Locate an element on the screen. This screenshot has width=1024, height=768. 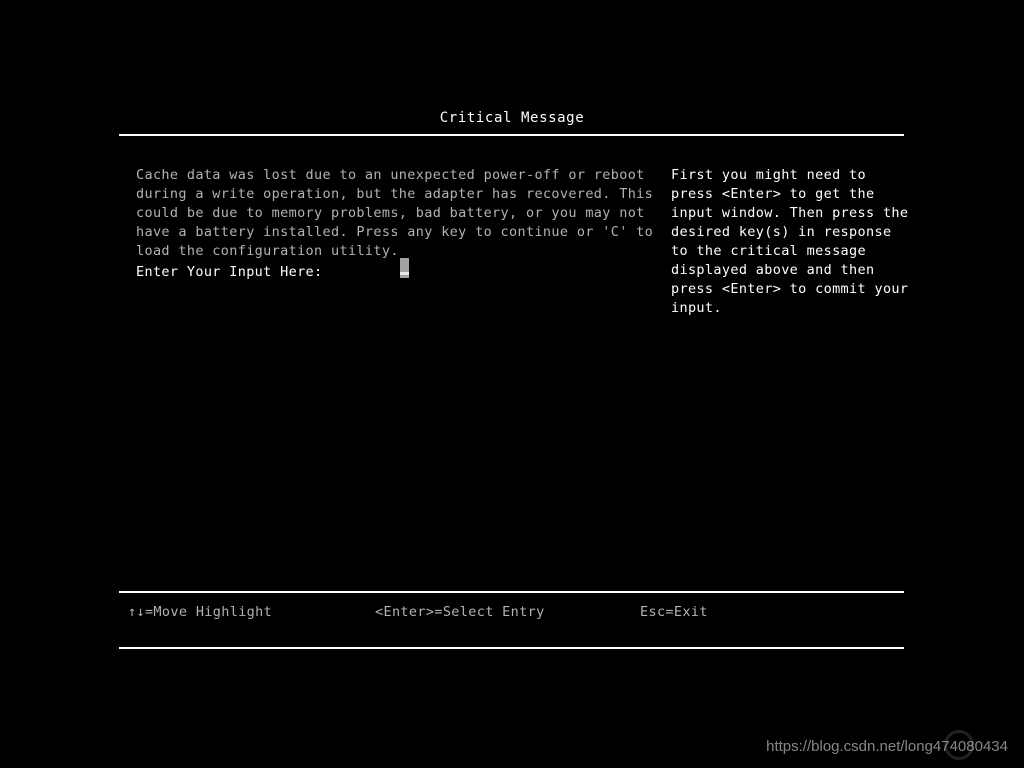
help-line: desired key(s) in response is located at coordinates (781, 232).